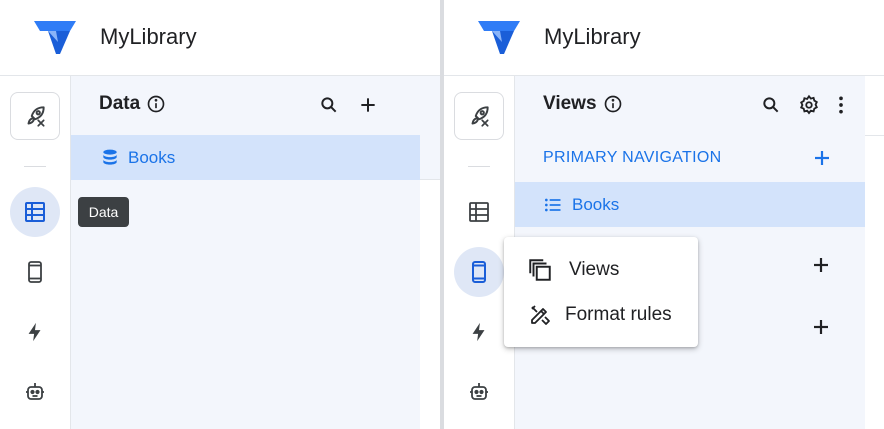 The image size is (884, 429). What do you see at coordinates (583, 104) in the screenshot?
I see `views-pane-title: Views` at bounding box center [583, 104].